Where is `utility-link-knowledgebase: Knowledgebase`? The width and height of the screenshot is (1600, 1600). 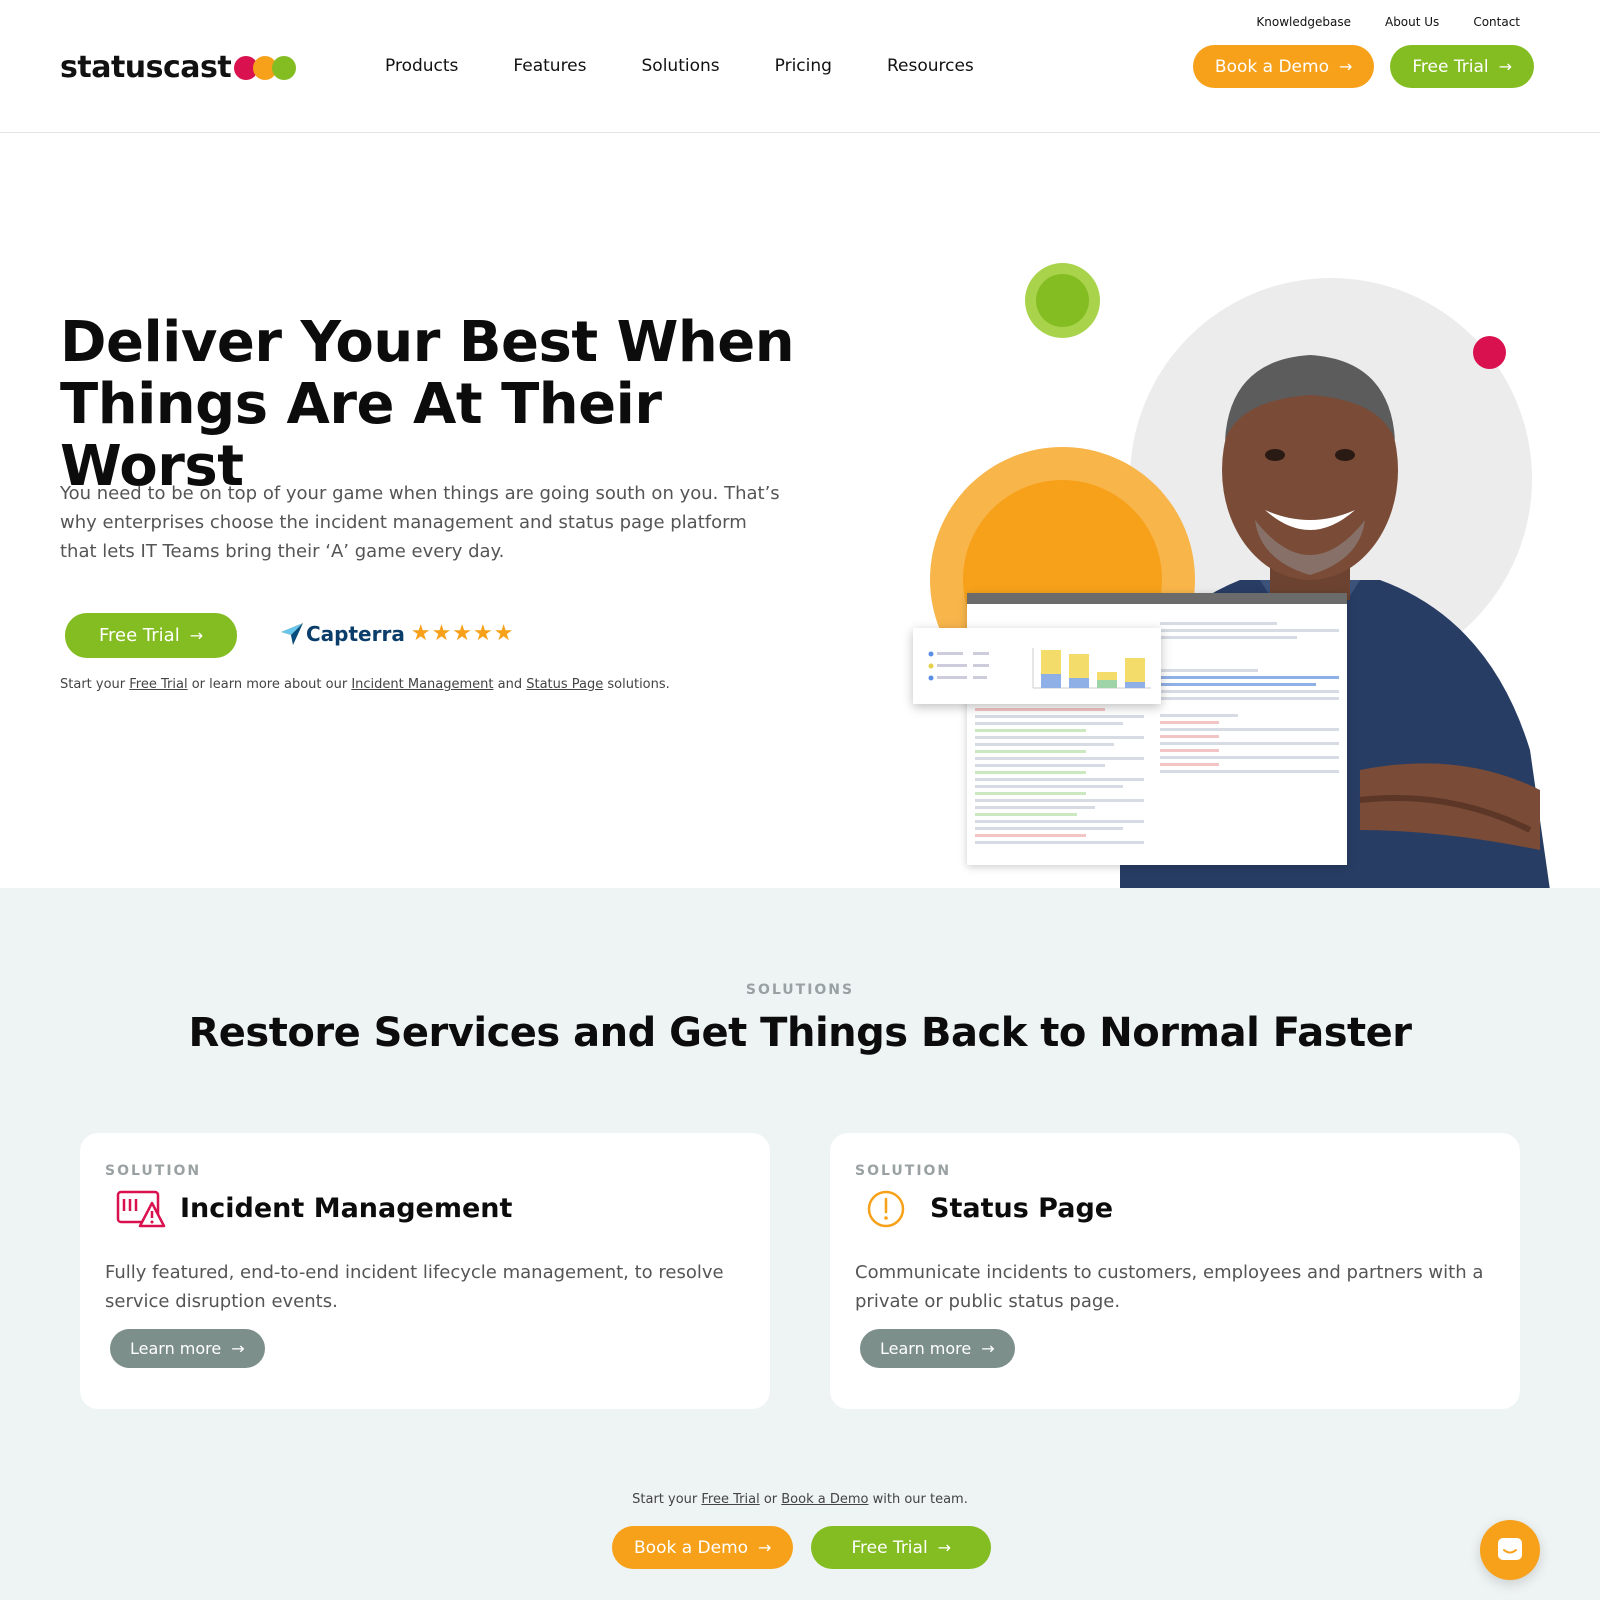 utility-link-knowledgebase: Knowledgebase is located at coordinates (1303, 22).